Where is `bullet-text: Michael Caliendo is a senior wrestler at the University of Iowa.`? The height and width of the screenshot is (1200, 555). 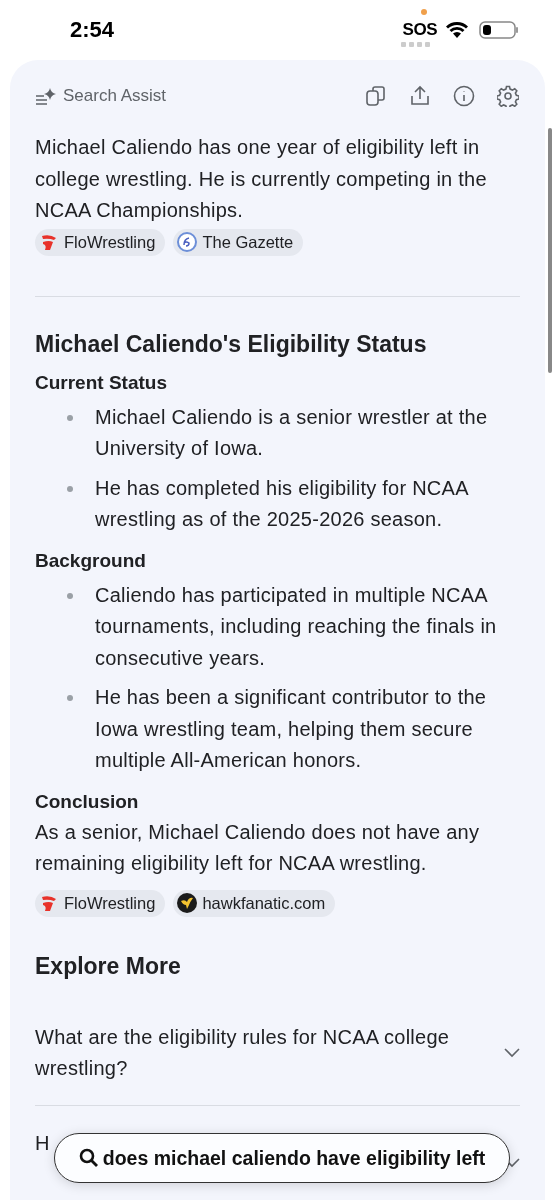 bullet-text: Michael Caliendo is a senior wrestler at the University of Iowa. is located at coordinates (292, 432).